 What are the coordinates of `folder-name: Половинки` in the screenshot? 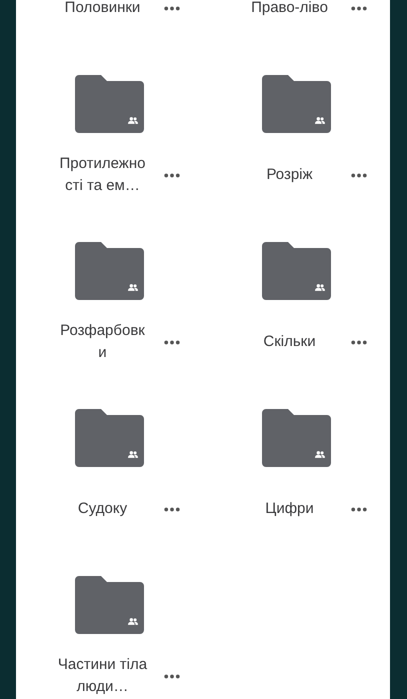 It's located at (103, 9).